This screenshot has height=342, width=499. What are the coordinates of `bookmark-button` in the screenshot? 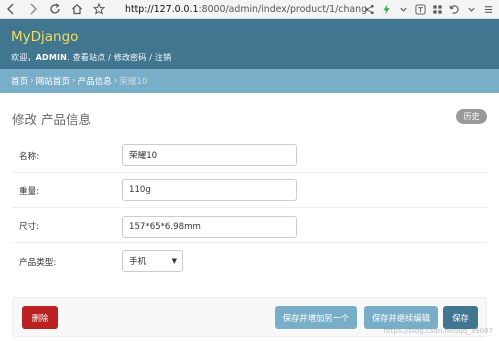 It's located at (99, 9).